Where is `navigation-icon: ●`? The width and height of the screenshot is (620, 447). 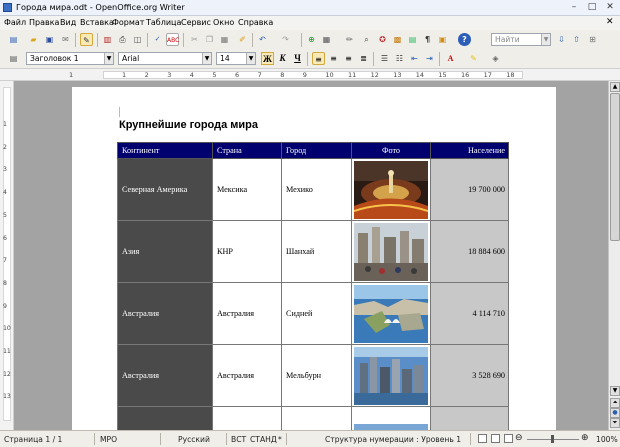
navigation-icon: ● is located at coordinates (615, 413).